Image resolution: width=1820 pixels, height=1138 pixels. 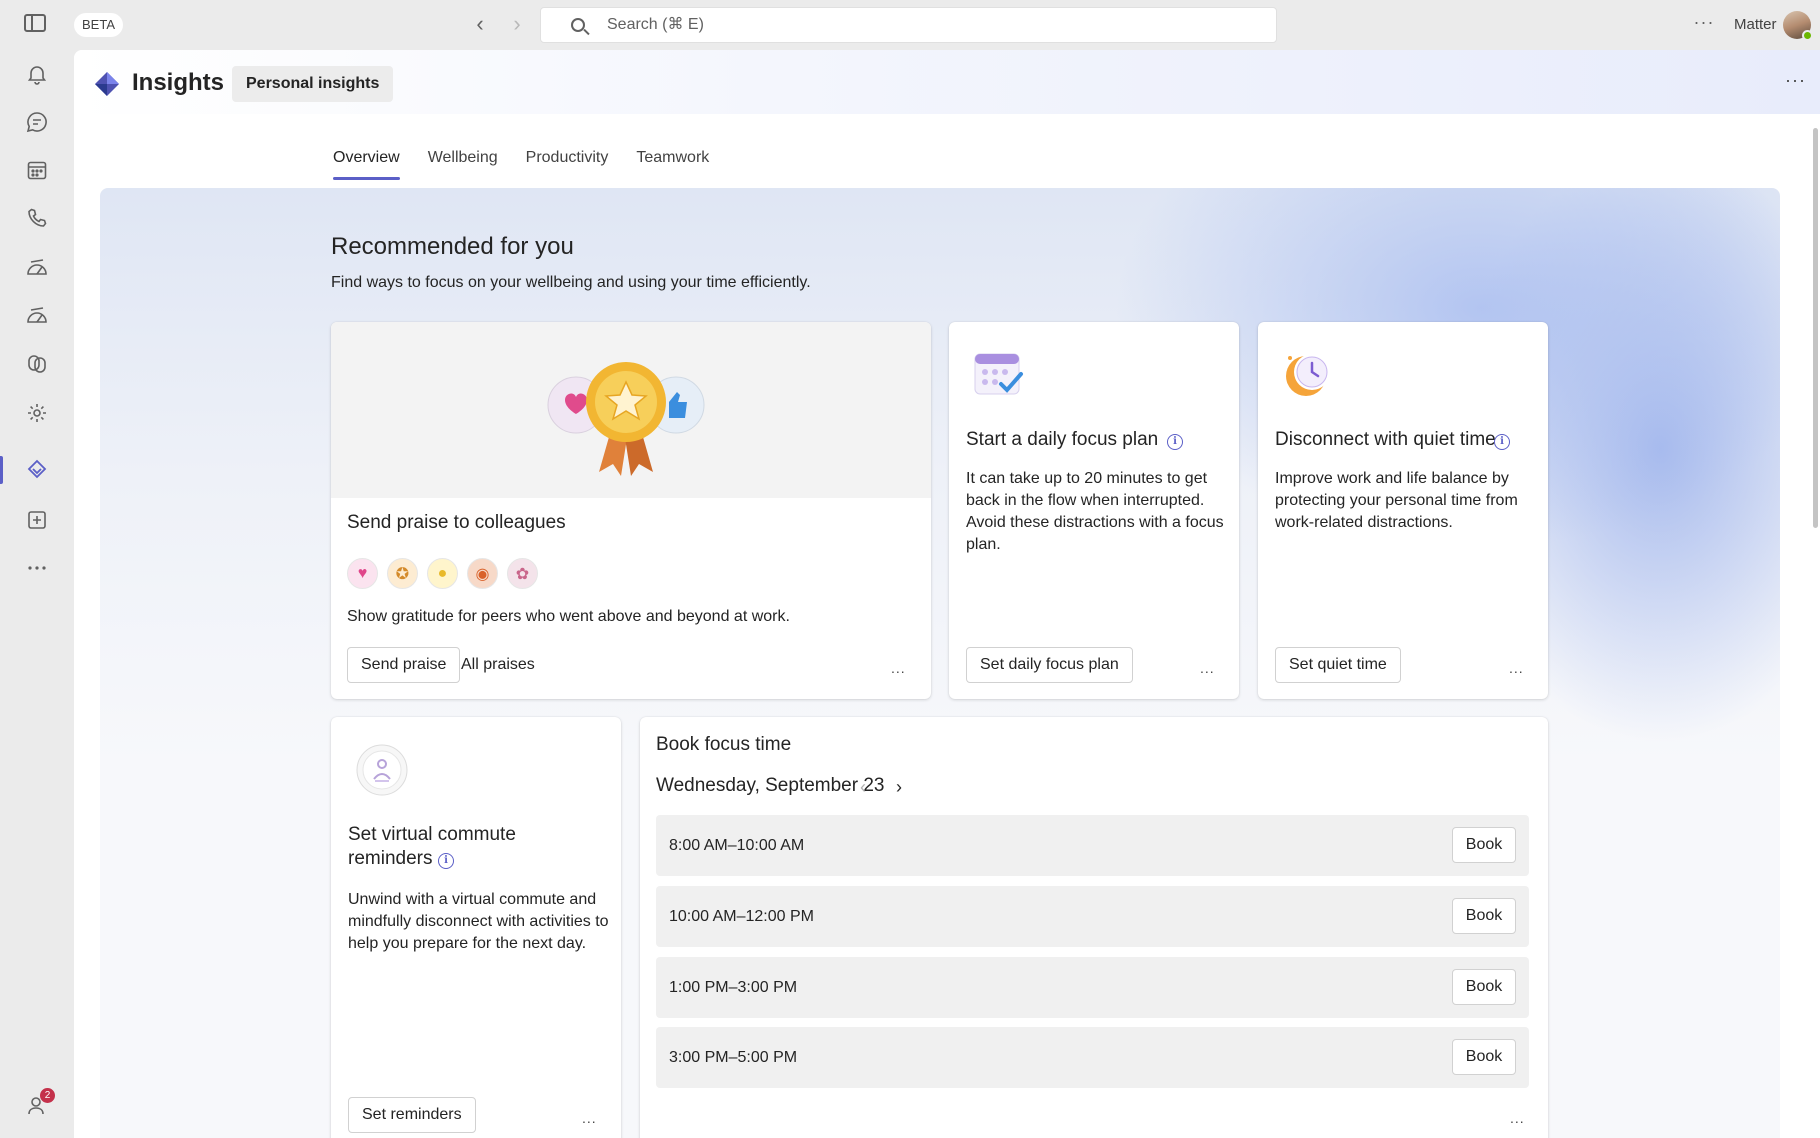 I want to click on sidebar-toggle-icon, so click(x=35, y=23).